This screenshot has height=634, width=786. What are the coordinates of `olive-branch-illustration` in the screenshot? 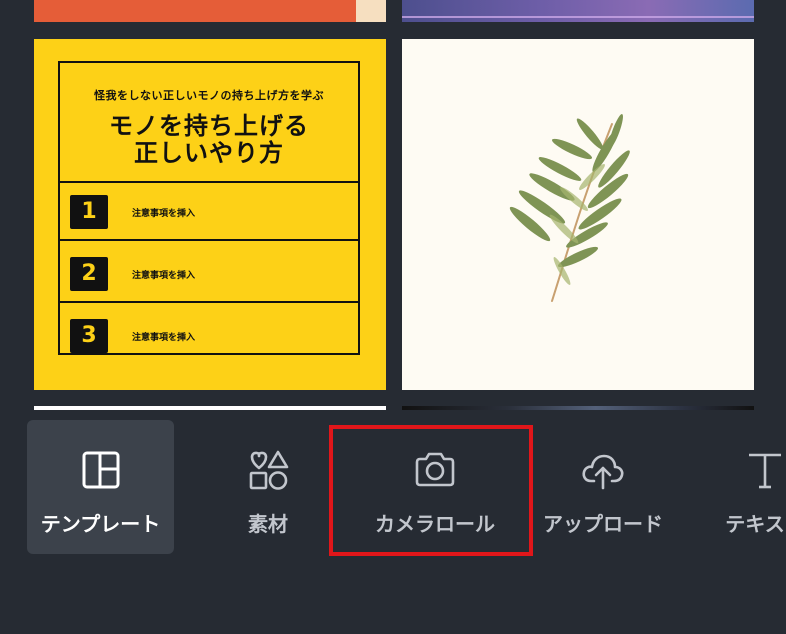 It's located at (569, 208).